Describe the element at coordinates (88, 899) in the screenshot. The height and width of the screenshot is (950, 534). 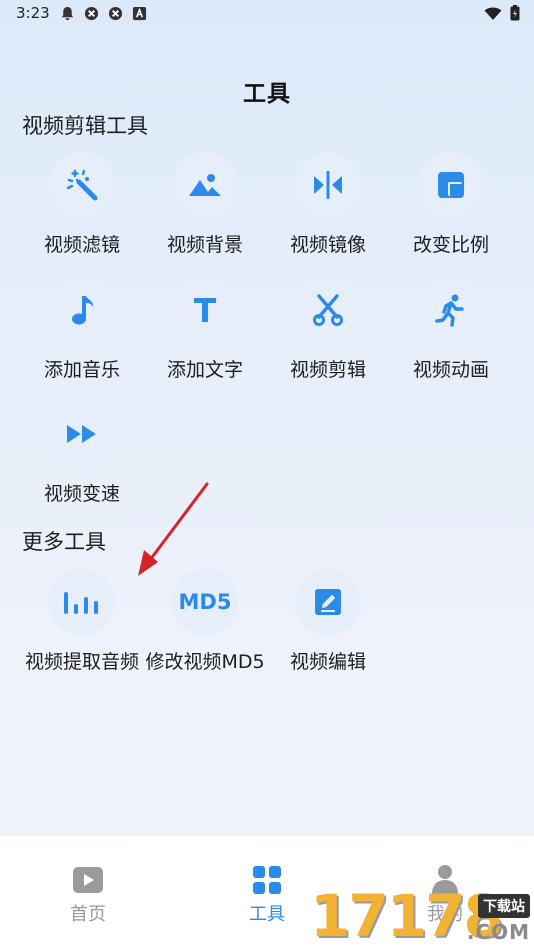
I see `nav-item-home: 首页` at that location.